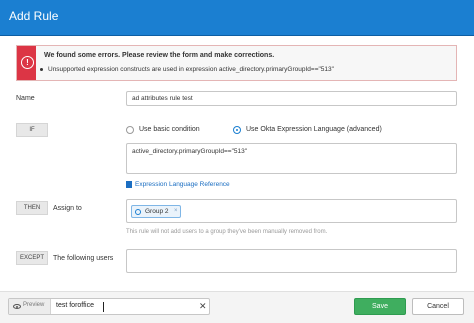  I want to click on radio-basic-label: Use basic condition, so click(169, 129).